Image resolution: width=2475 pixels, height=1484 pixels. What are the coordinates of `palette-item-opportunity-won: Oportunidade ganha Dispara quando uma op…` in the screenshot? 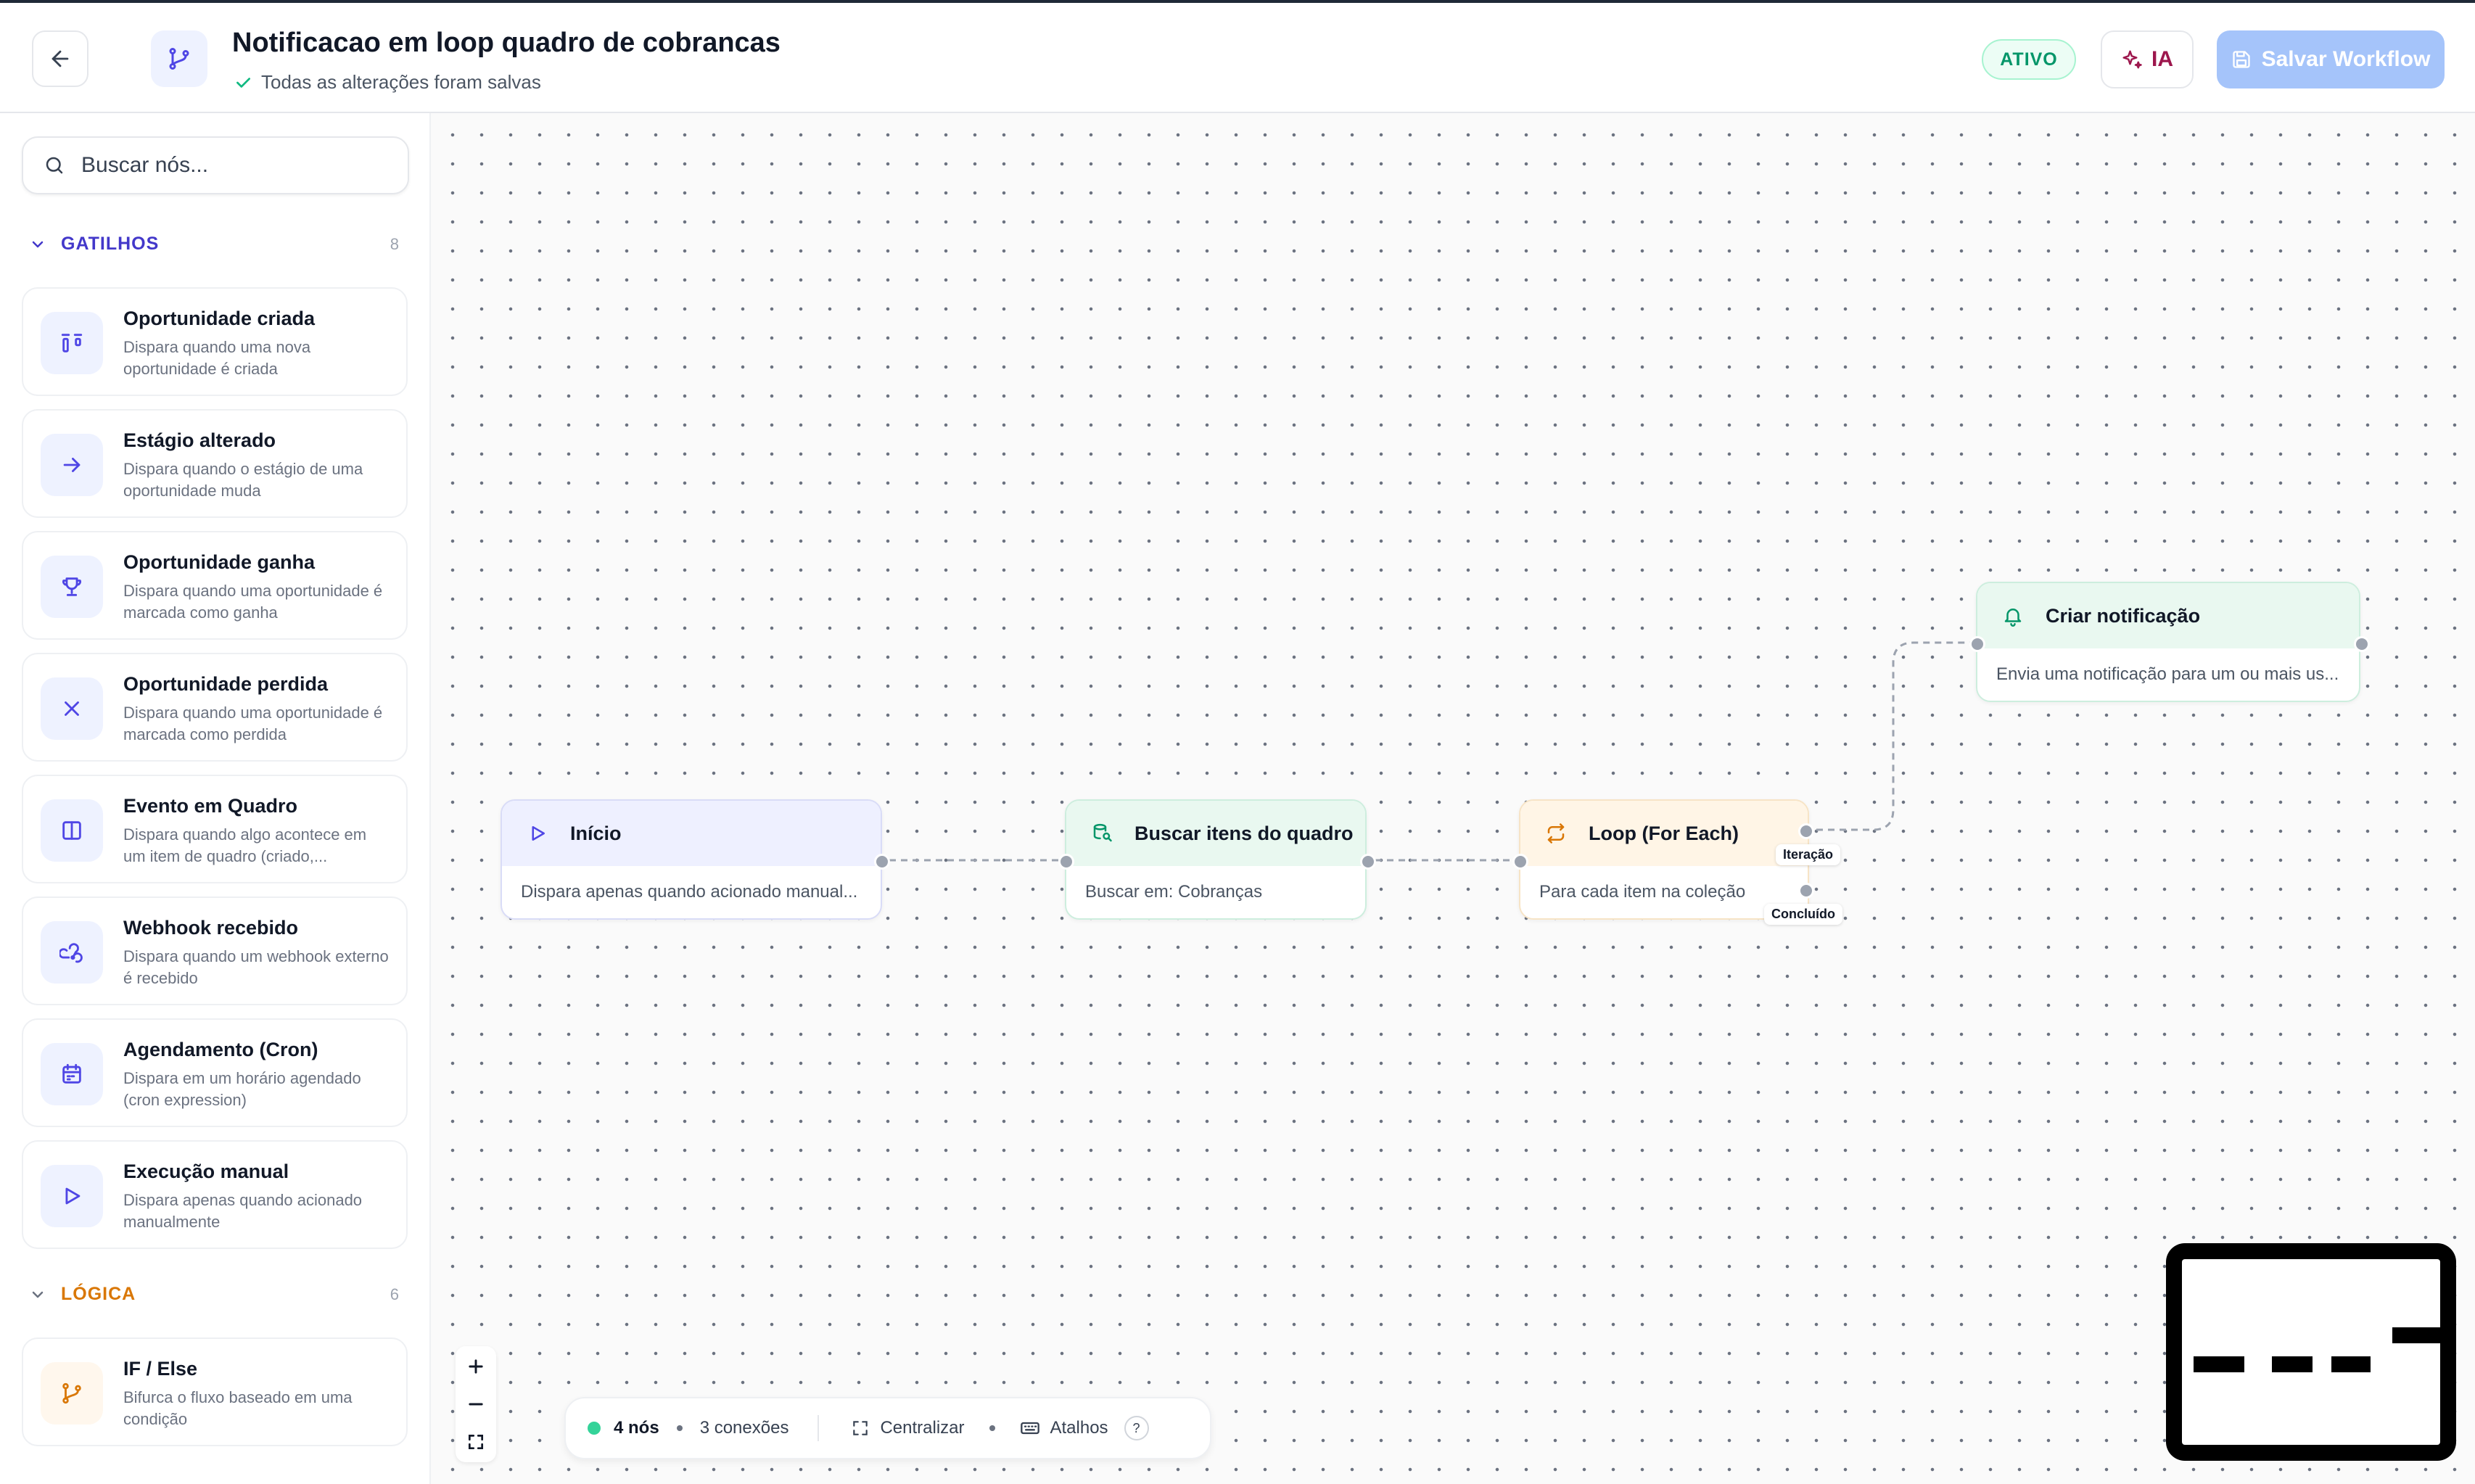 It's located at (215, 585).